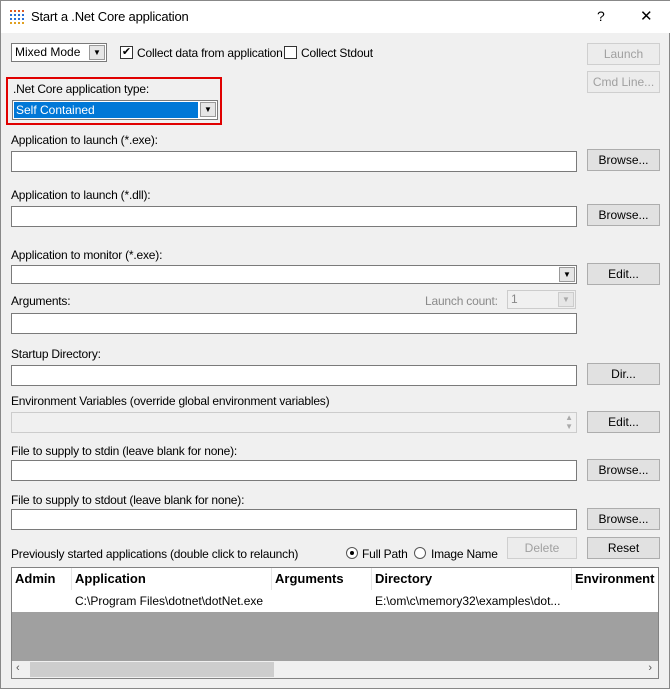 This screenshot has width=670, height=689. I want to click on launch-count-label: Launch count:, so click(461, 301).